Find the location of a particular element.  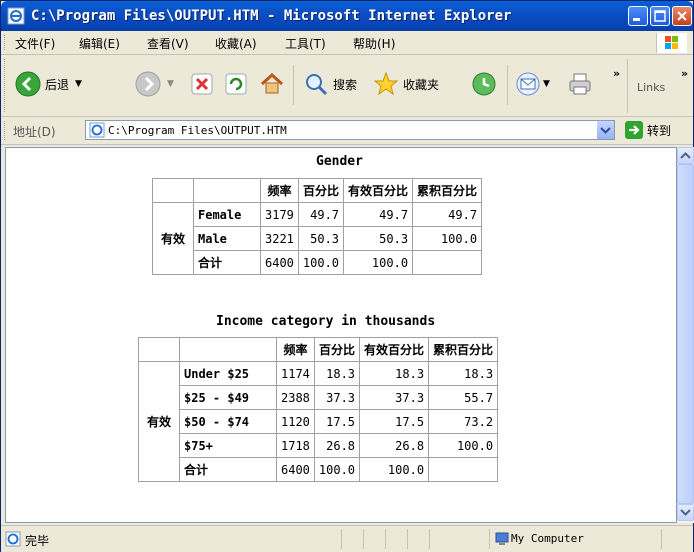

refresh-button is located at coordinates (236, 84).